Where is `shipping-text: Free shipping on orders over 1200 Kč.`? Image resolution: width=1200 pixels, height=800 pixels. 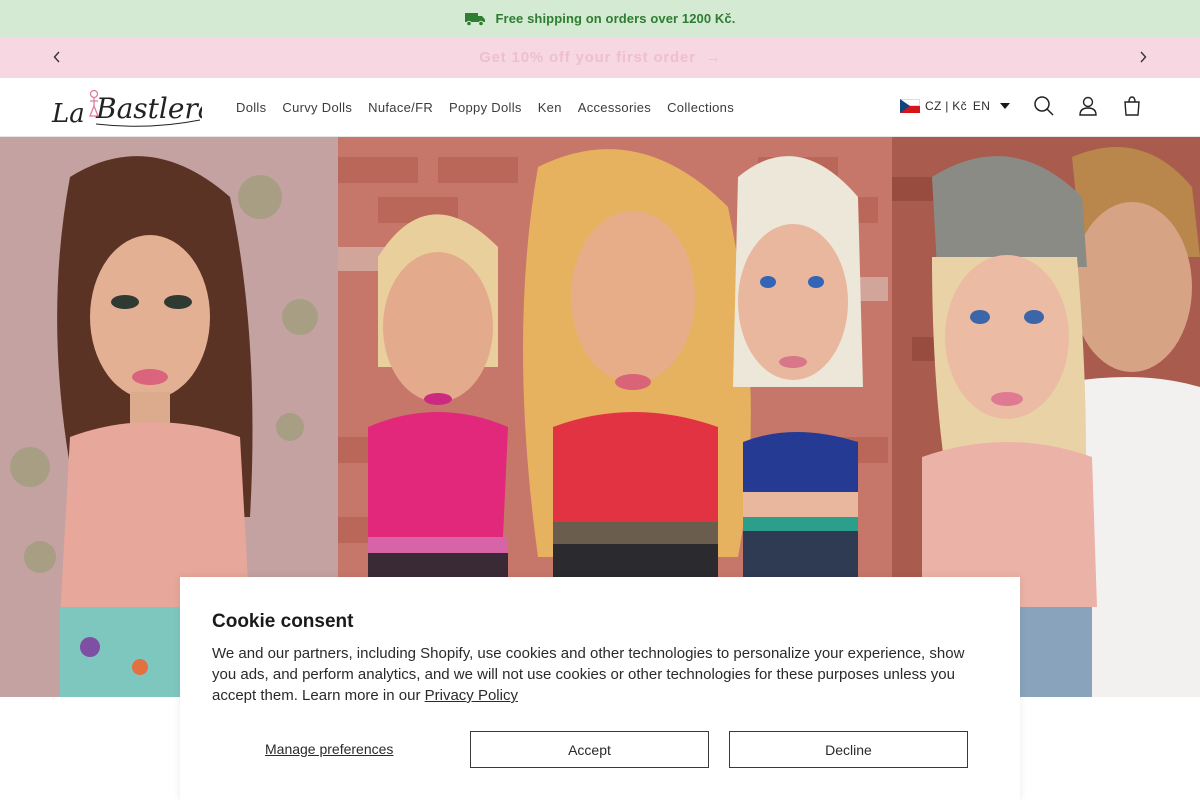
shipping-text: Free shipping on orders over 1200 Kč. is located at coordinates (615, 18).